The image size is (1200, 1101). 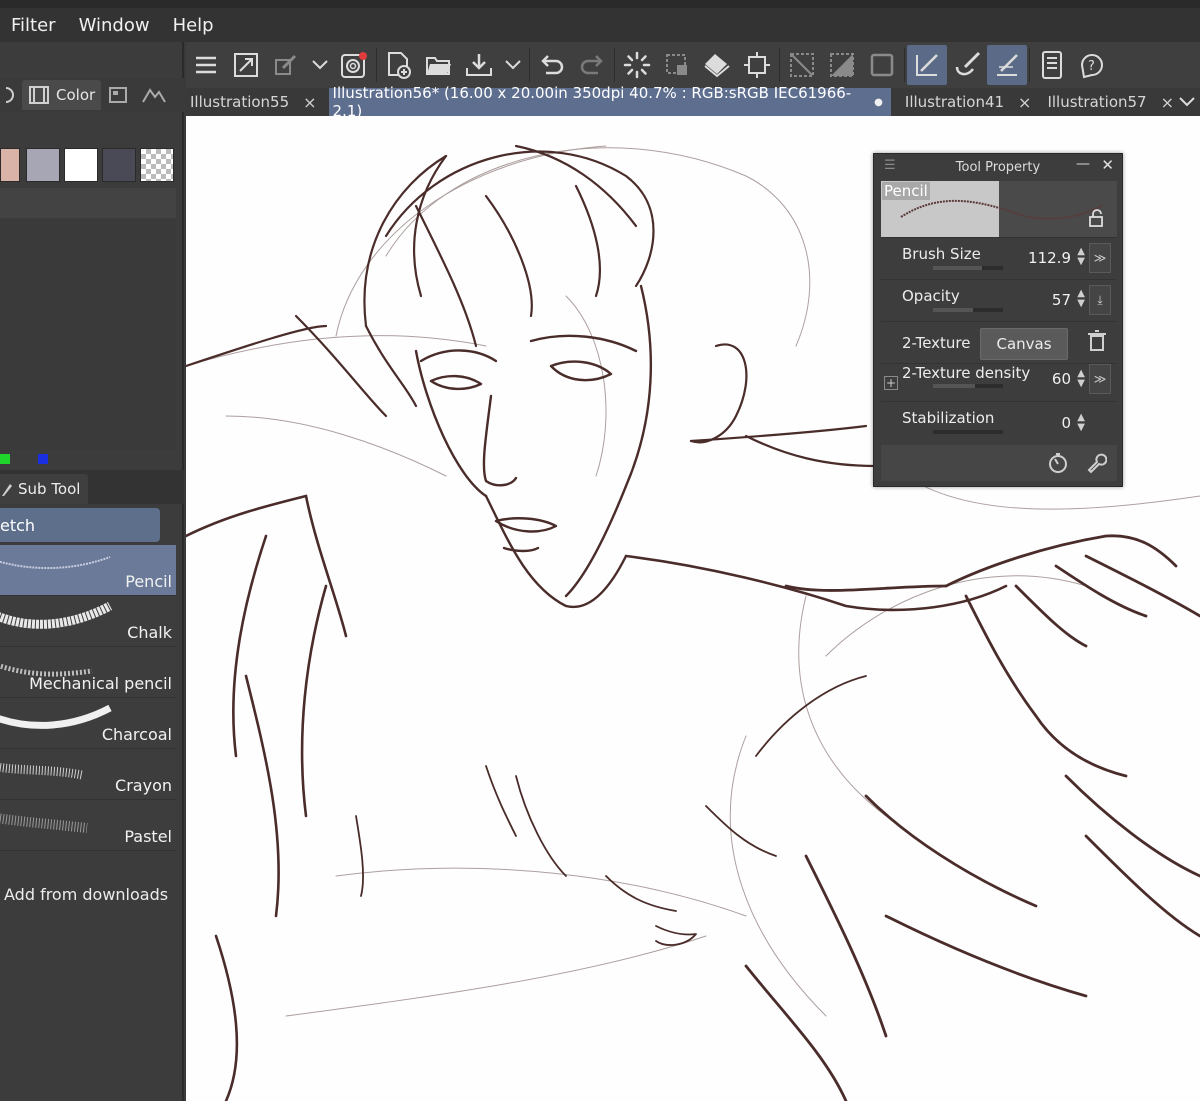 I want to click on trash-icon, so click(x=1097, y=341).